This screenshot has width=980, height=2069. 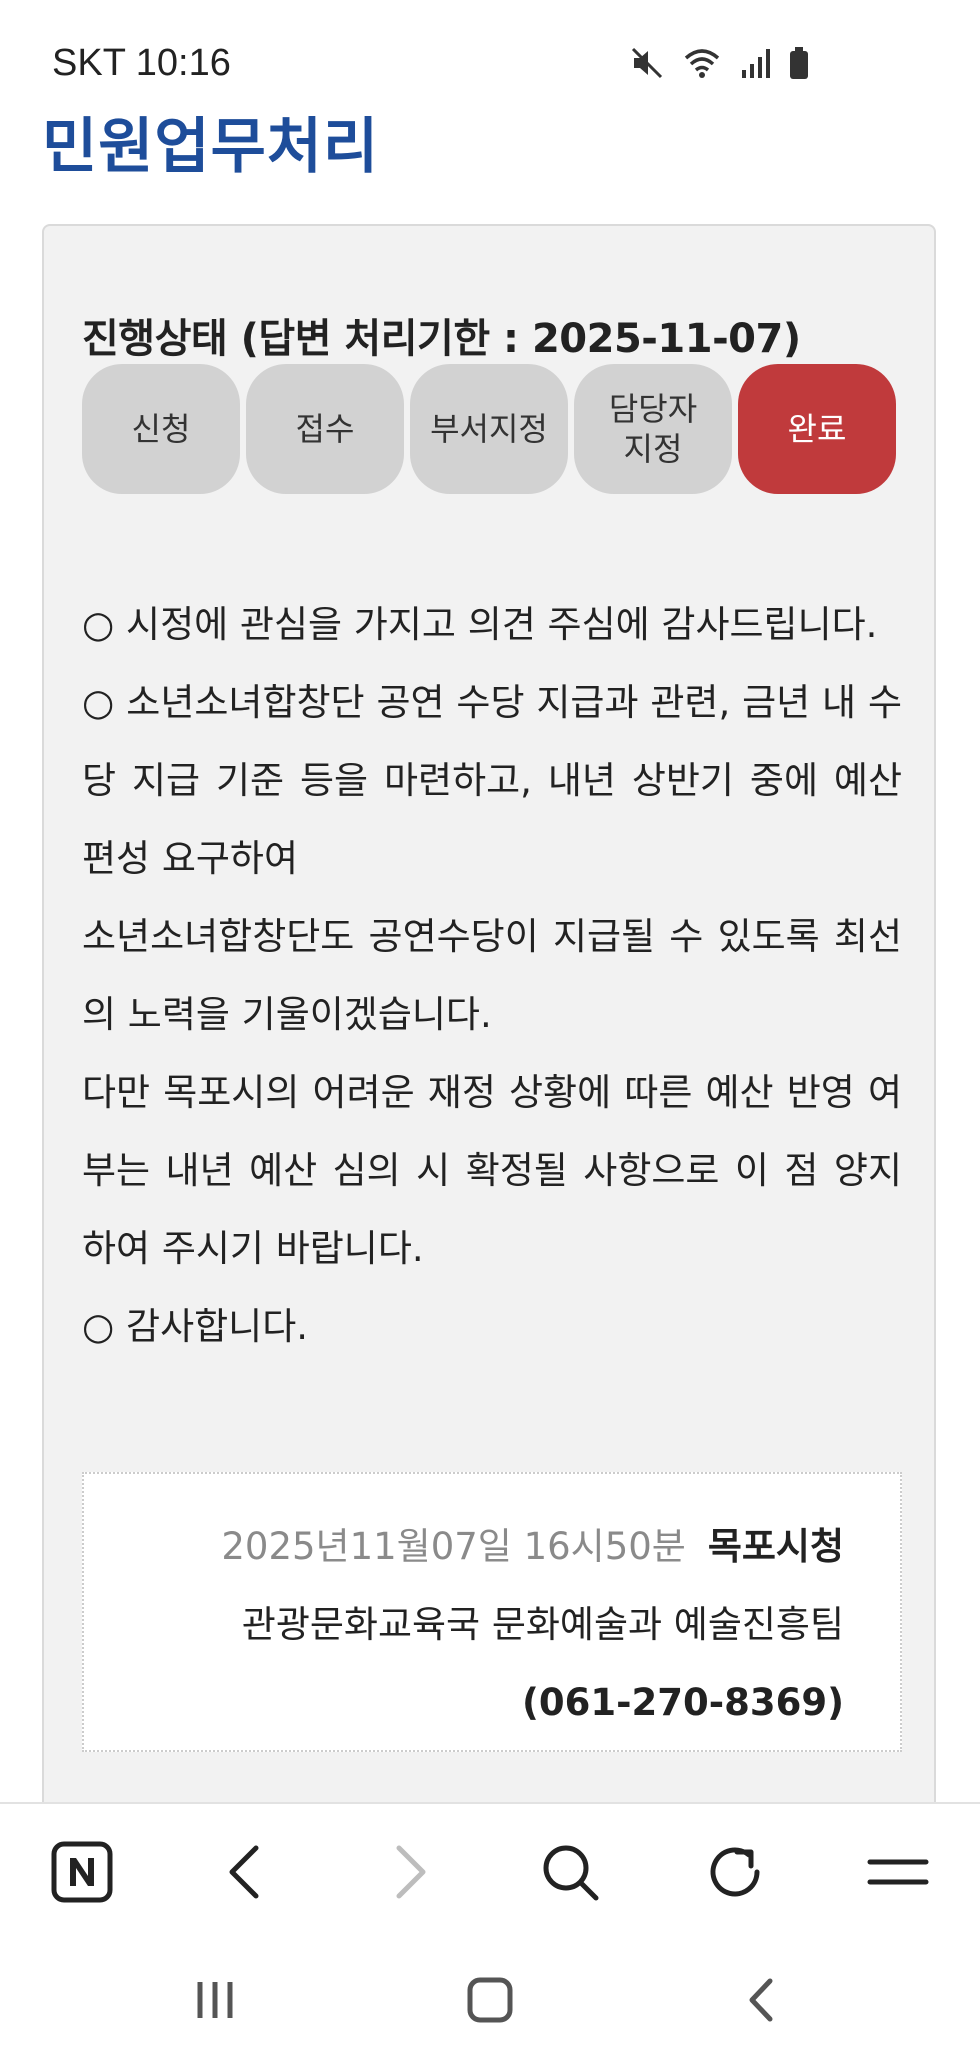 I want to click on status-carrier-time: SKT 10:16, so click(x=141, y=63).